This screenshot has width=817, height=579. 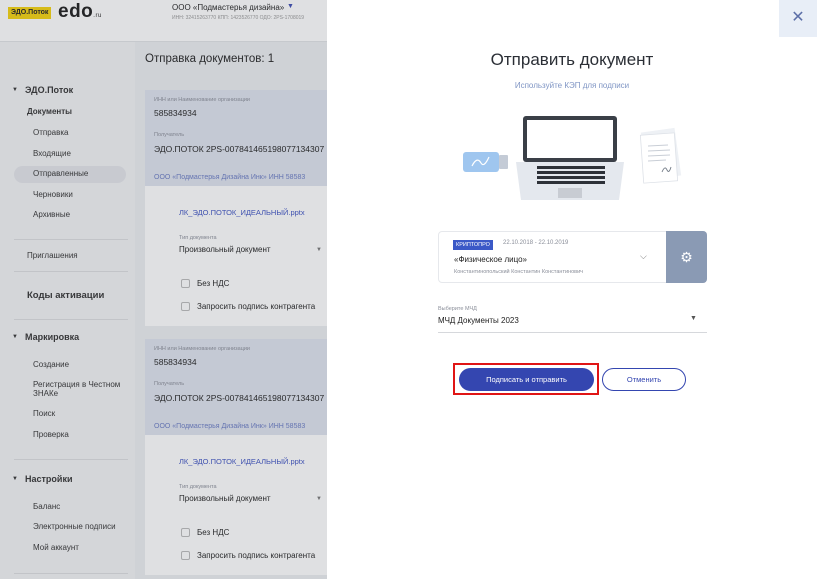 I want to click on close-button: ✕, so click(x=798, y=18).